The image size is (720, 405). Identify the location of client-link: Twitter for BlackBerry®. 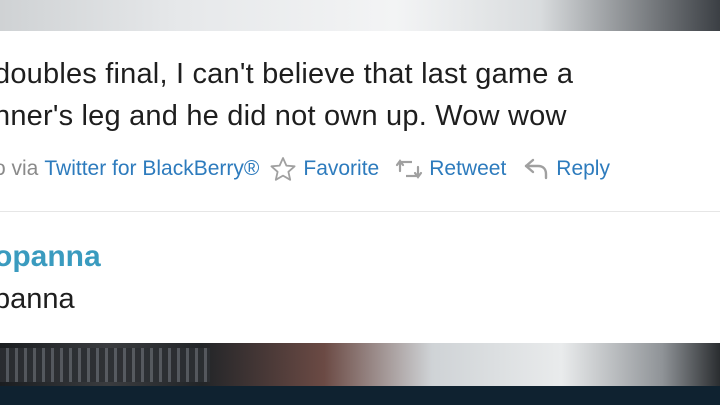
(151, 169).